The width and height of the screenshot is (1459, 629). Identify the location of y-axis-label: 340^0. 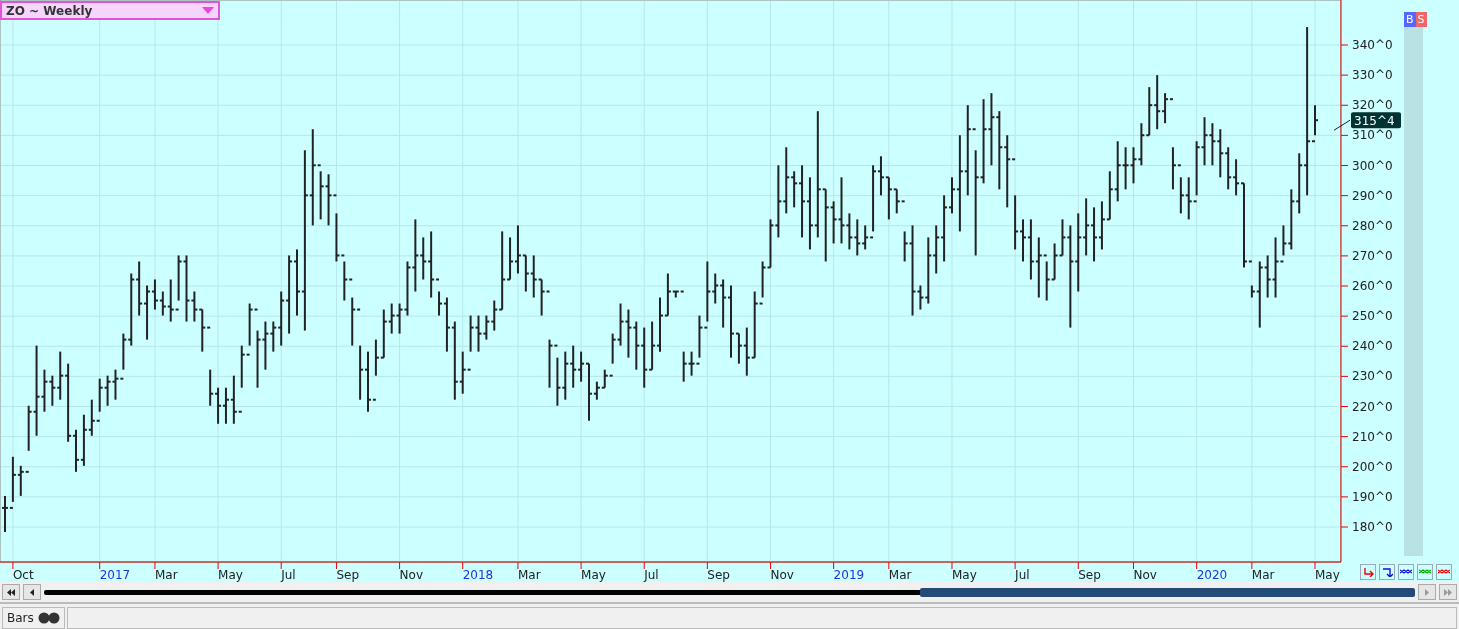
(1372, 45).